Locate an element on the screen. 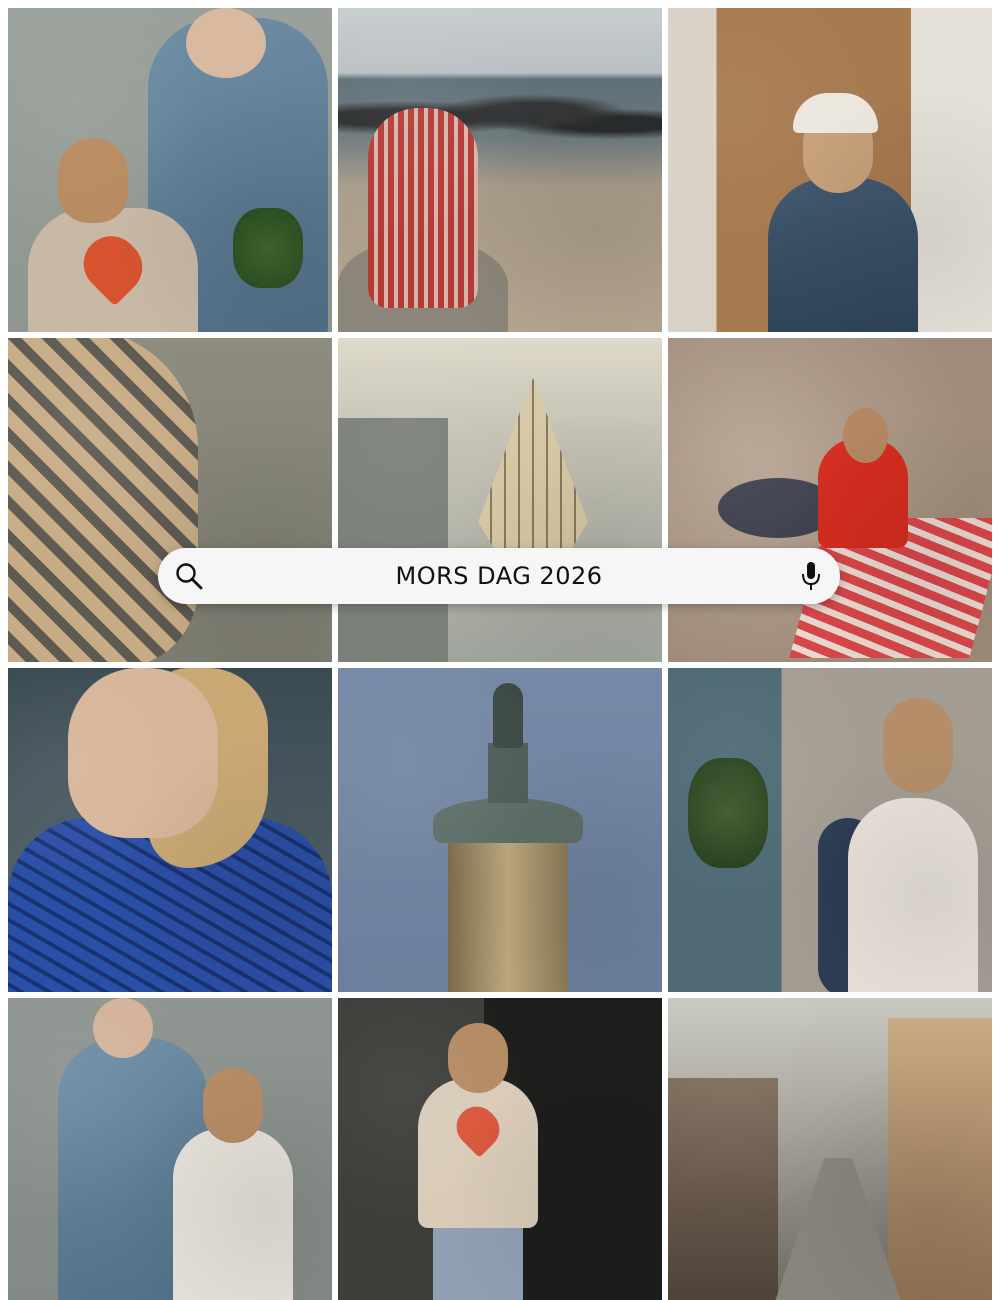 This screenshot has width=1000, height=1300. search-bar: MORS DAG 2026 is located at coordinates (499, 576).